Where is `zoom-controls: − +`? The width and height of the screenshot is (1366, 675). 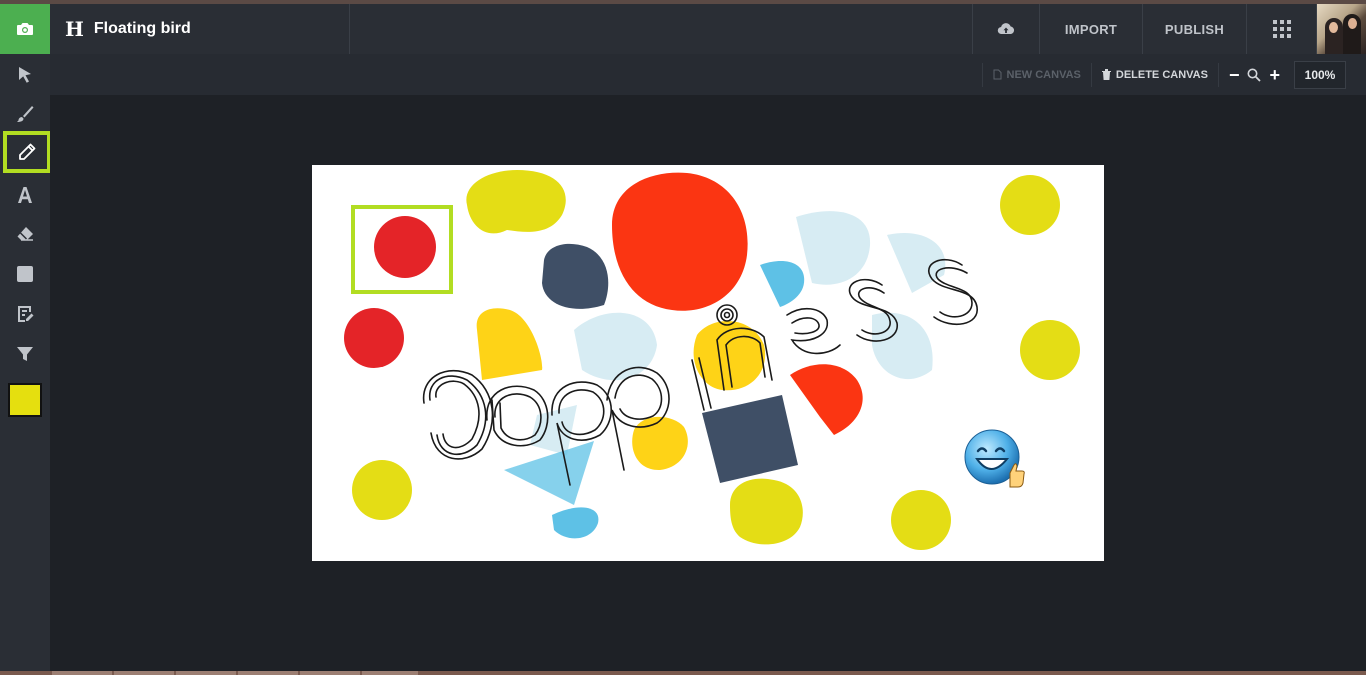
zoom-controls: − + is located at coordinates (1255, 74).